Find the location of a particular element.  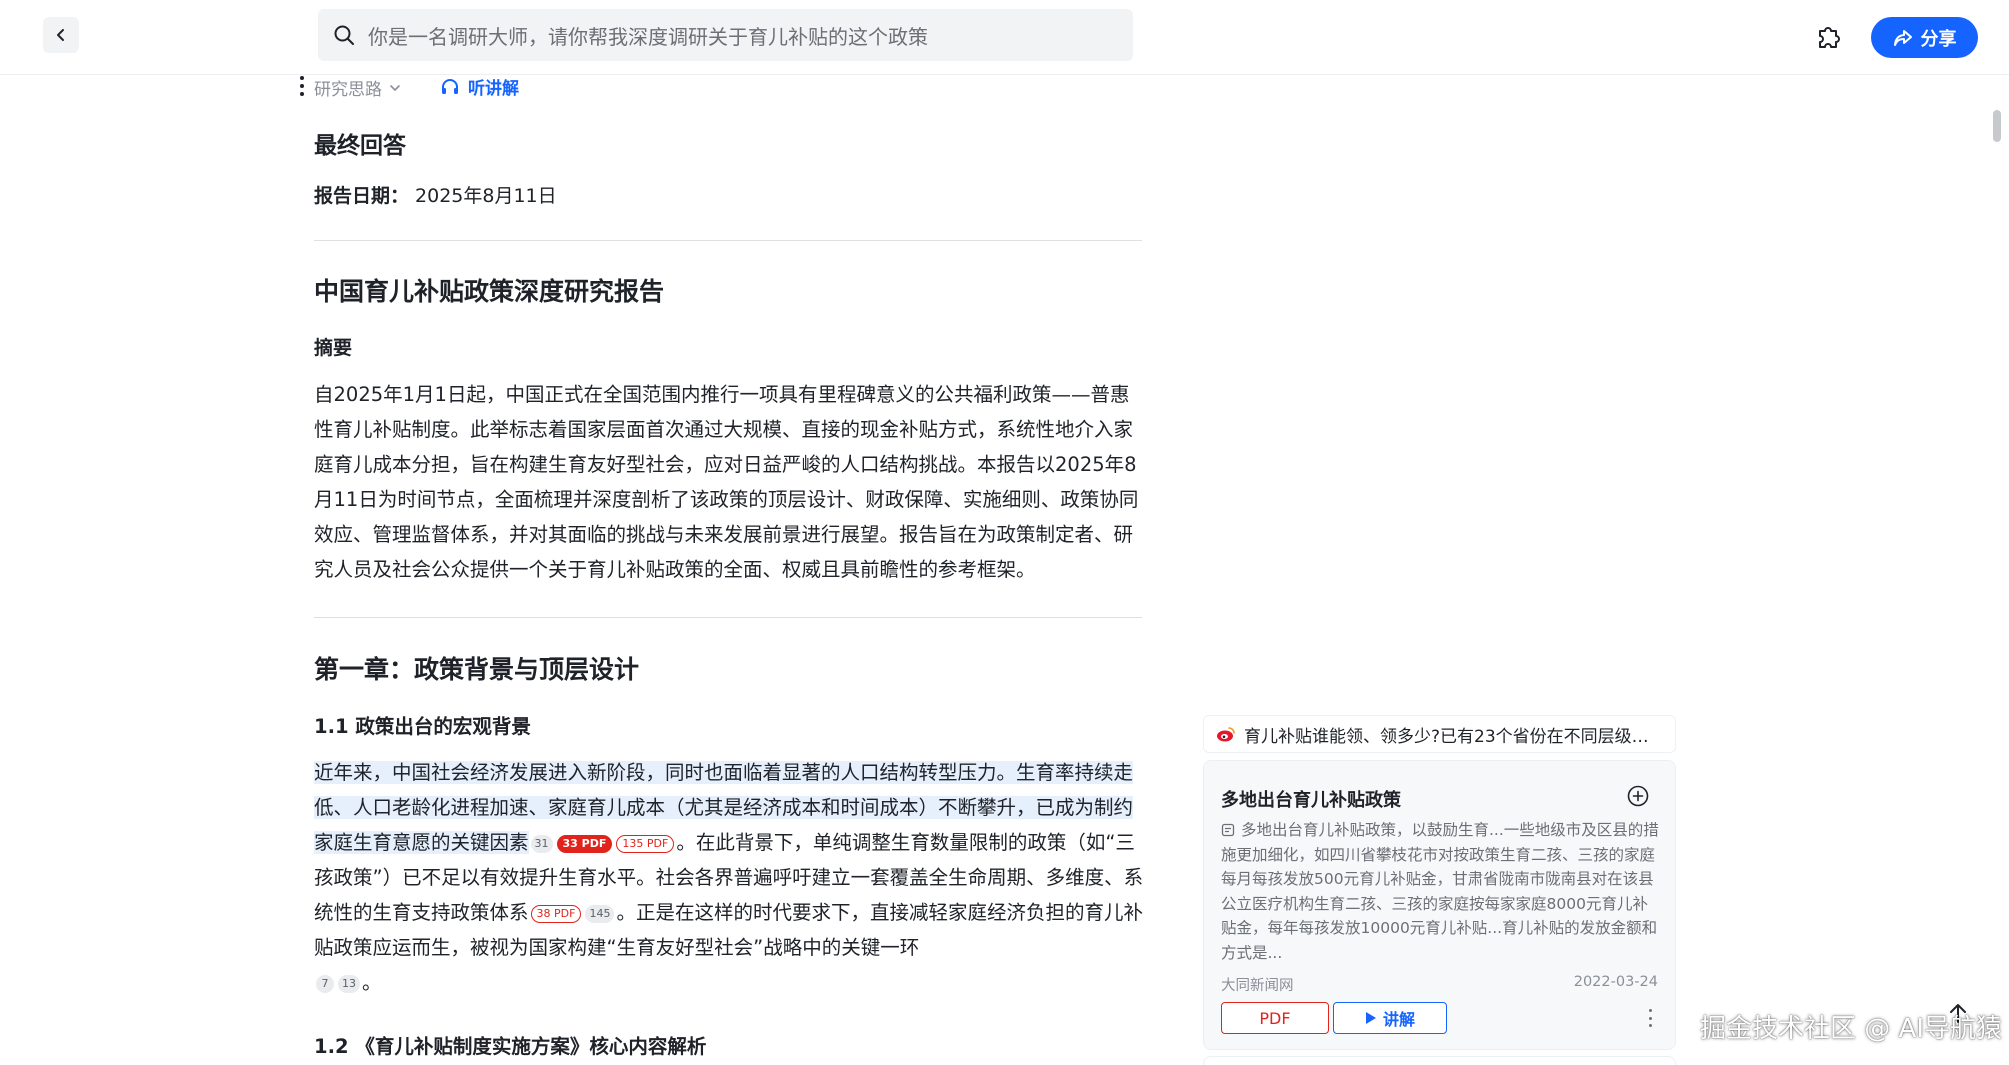

abstract-heading: 摘要 is located at coordinates (333, 348).